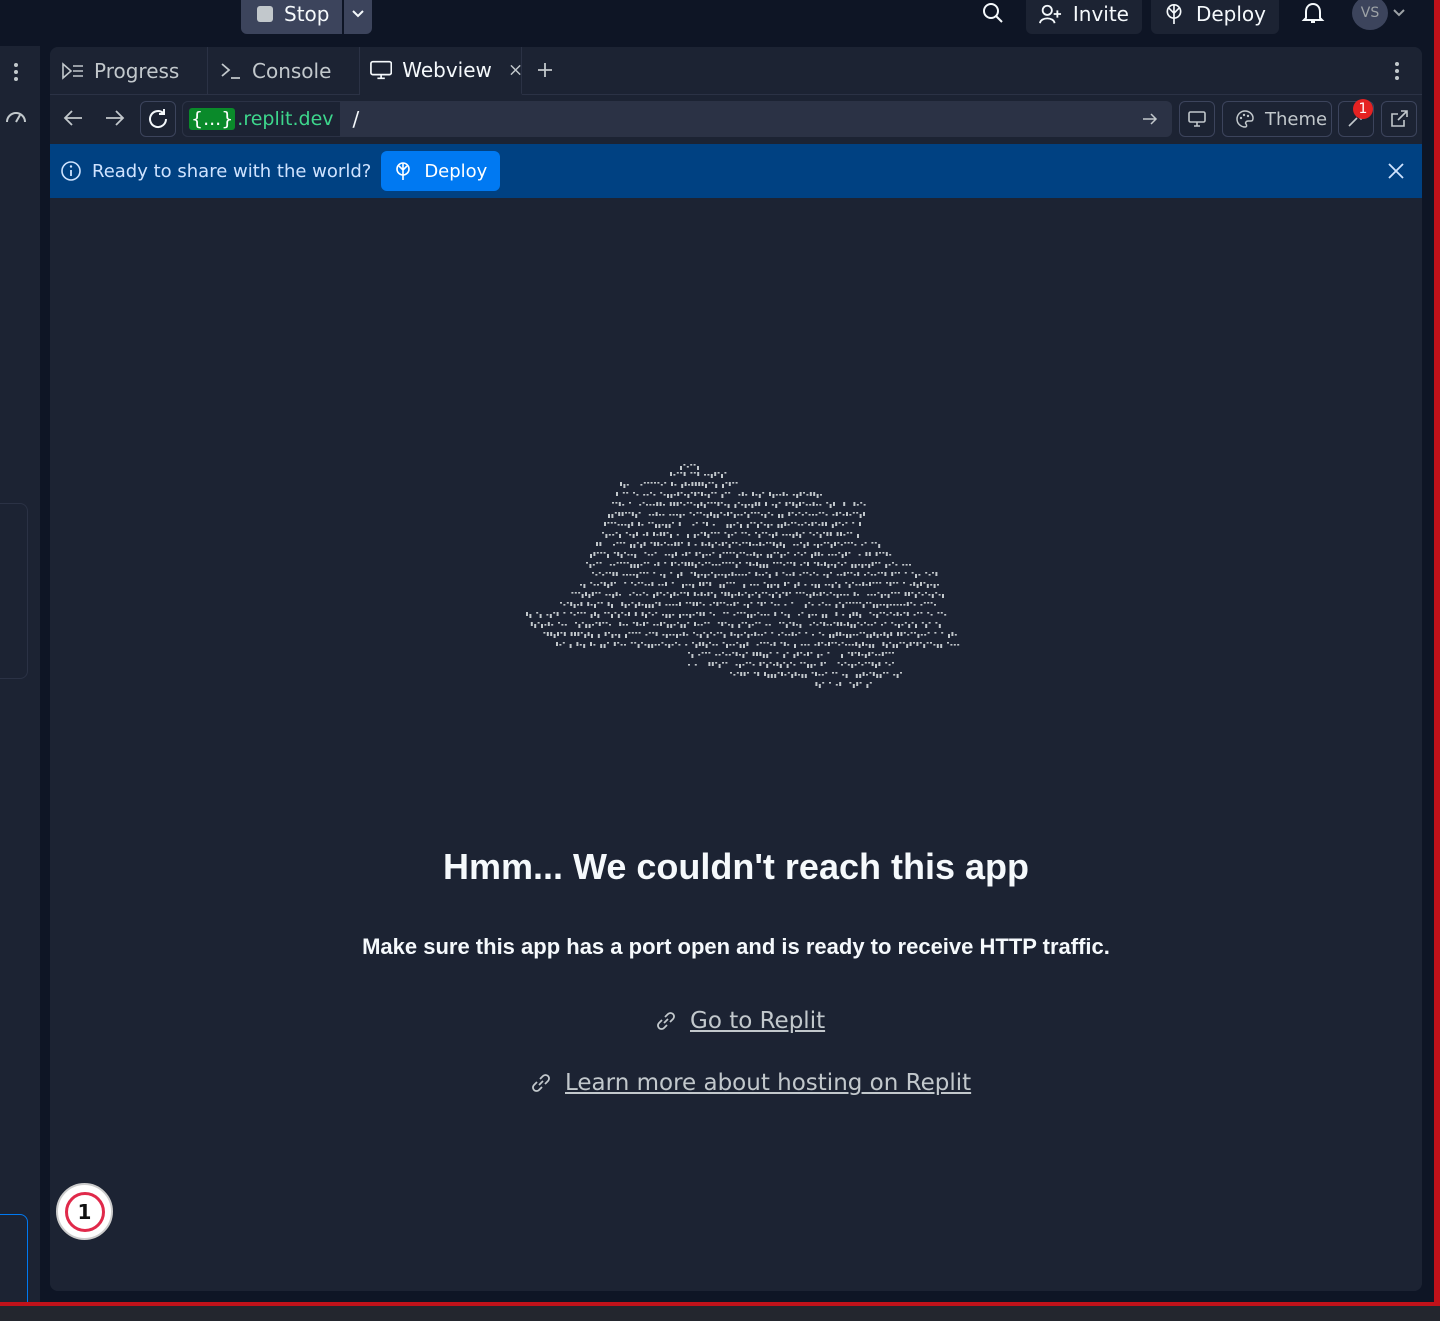 The image size is (1440, 1321). I want to click on reload-button, so click(158, 119).